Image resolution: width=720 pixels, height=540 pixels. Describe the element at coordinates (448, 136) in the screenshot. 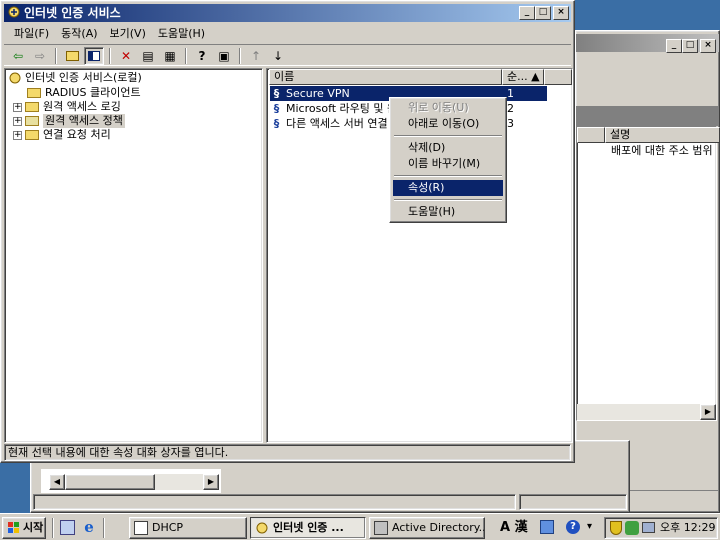

I see `menu-separator` at that location.